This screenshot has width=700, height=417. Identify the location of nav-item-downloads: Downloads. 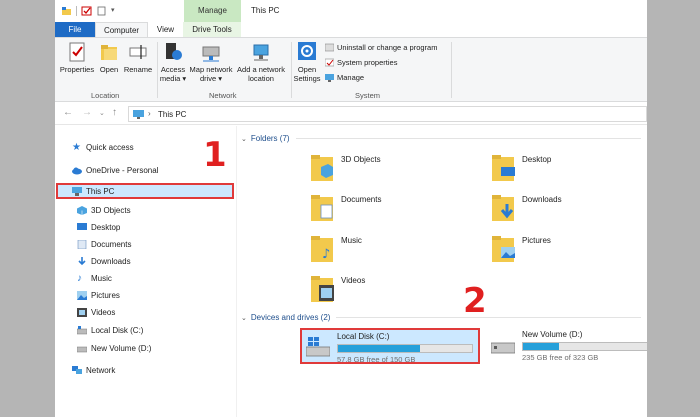
(104, 261).